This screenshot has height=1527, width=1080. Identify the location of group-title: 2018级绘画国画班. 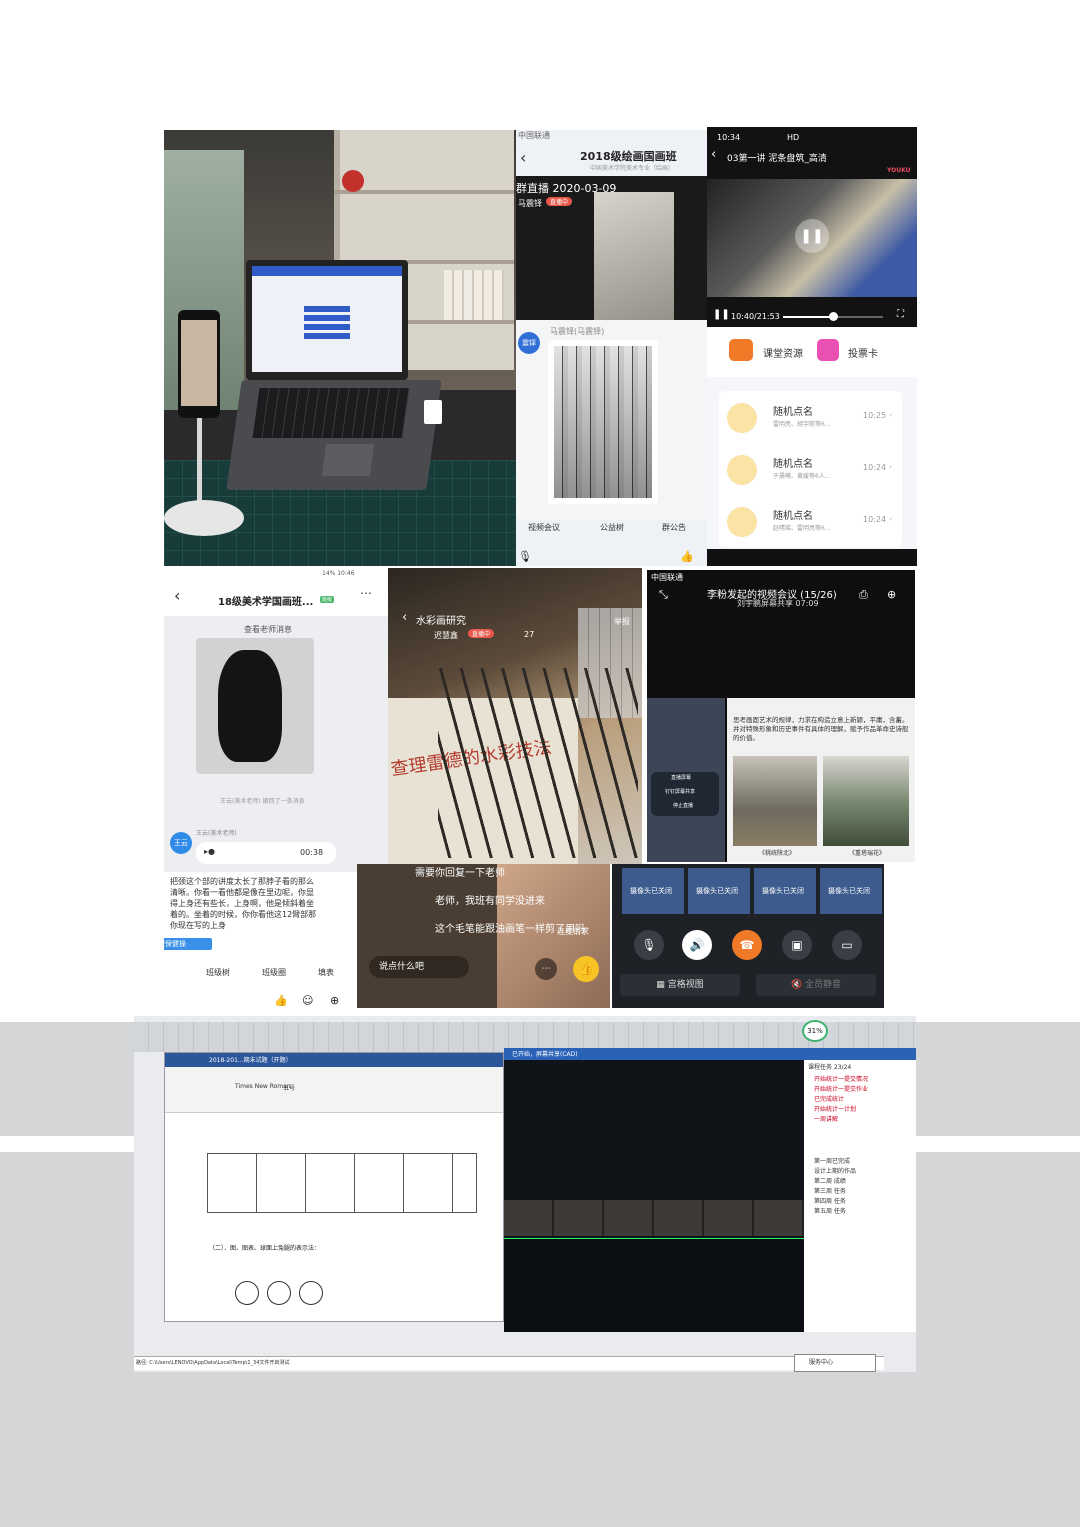
(628, 156).